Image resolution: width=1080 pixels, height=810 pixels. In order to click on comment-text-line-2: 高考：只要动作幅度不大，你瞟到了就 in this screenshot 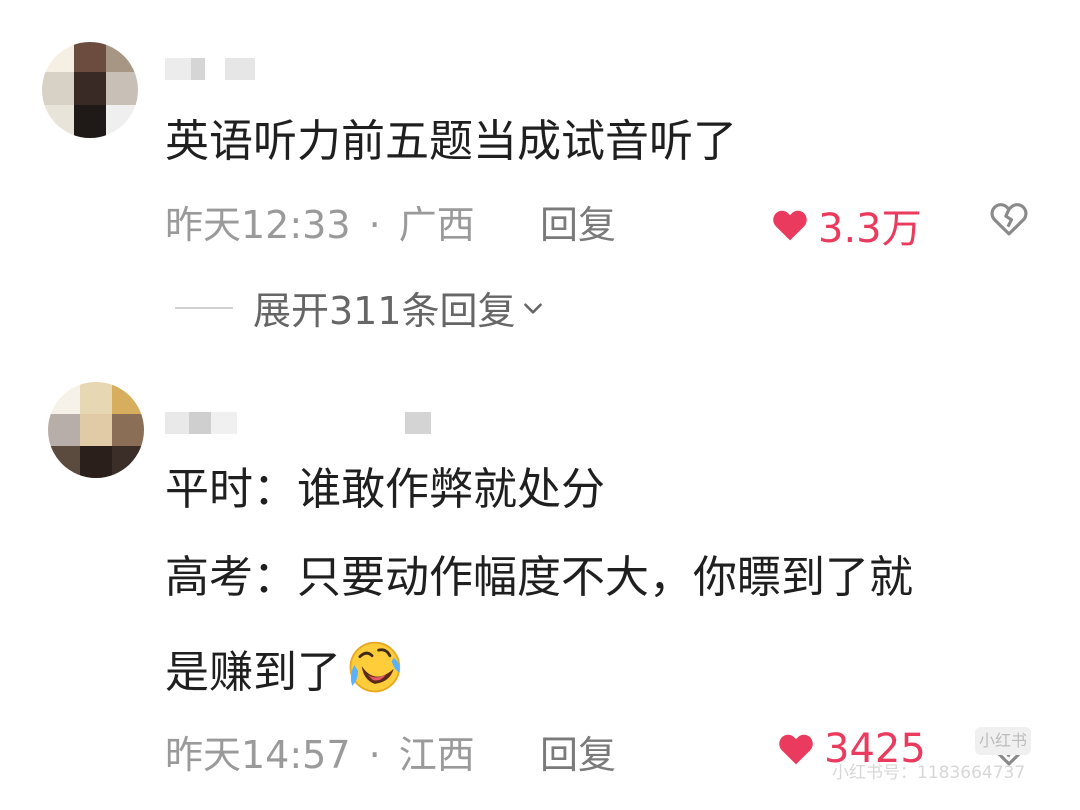, I will do `click(539, 577)`.